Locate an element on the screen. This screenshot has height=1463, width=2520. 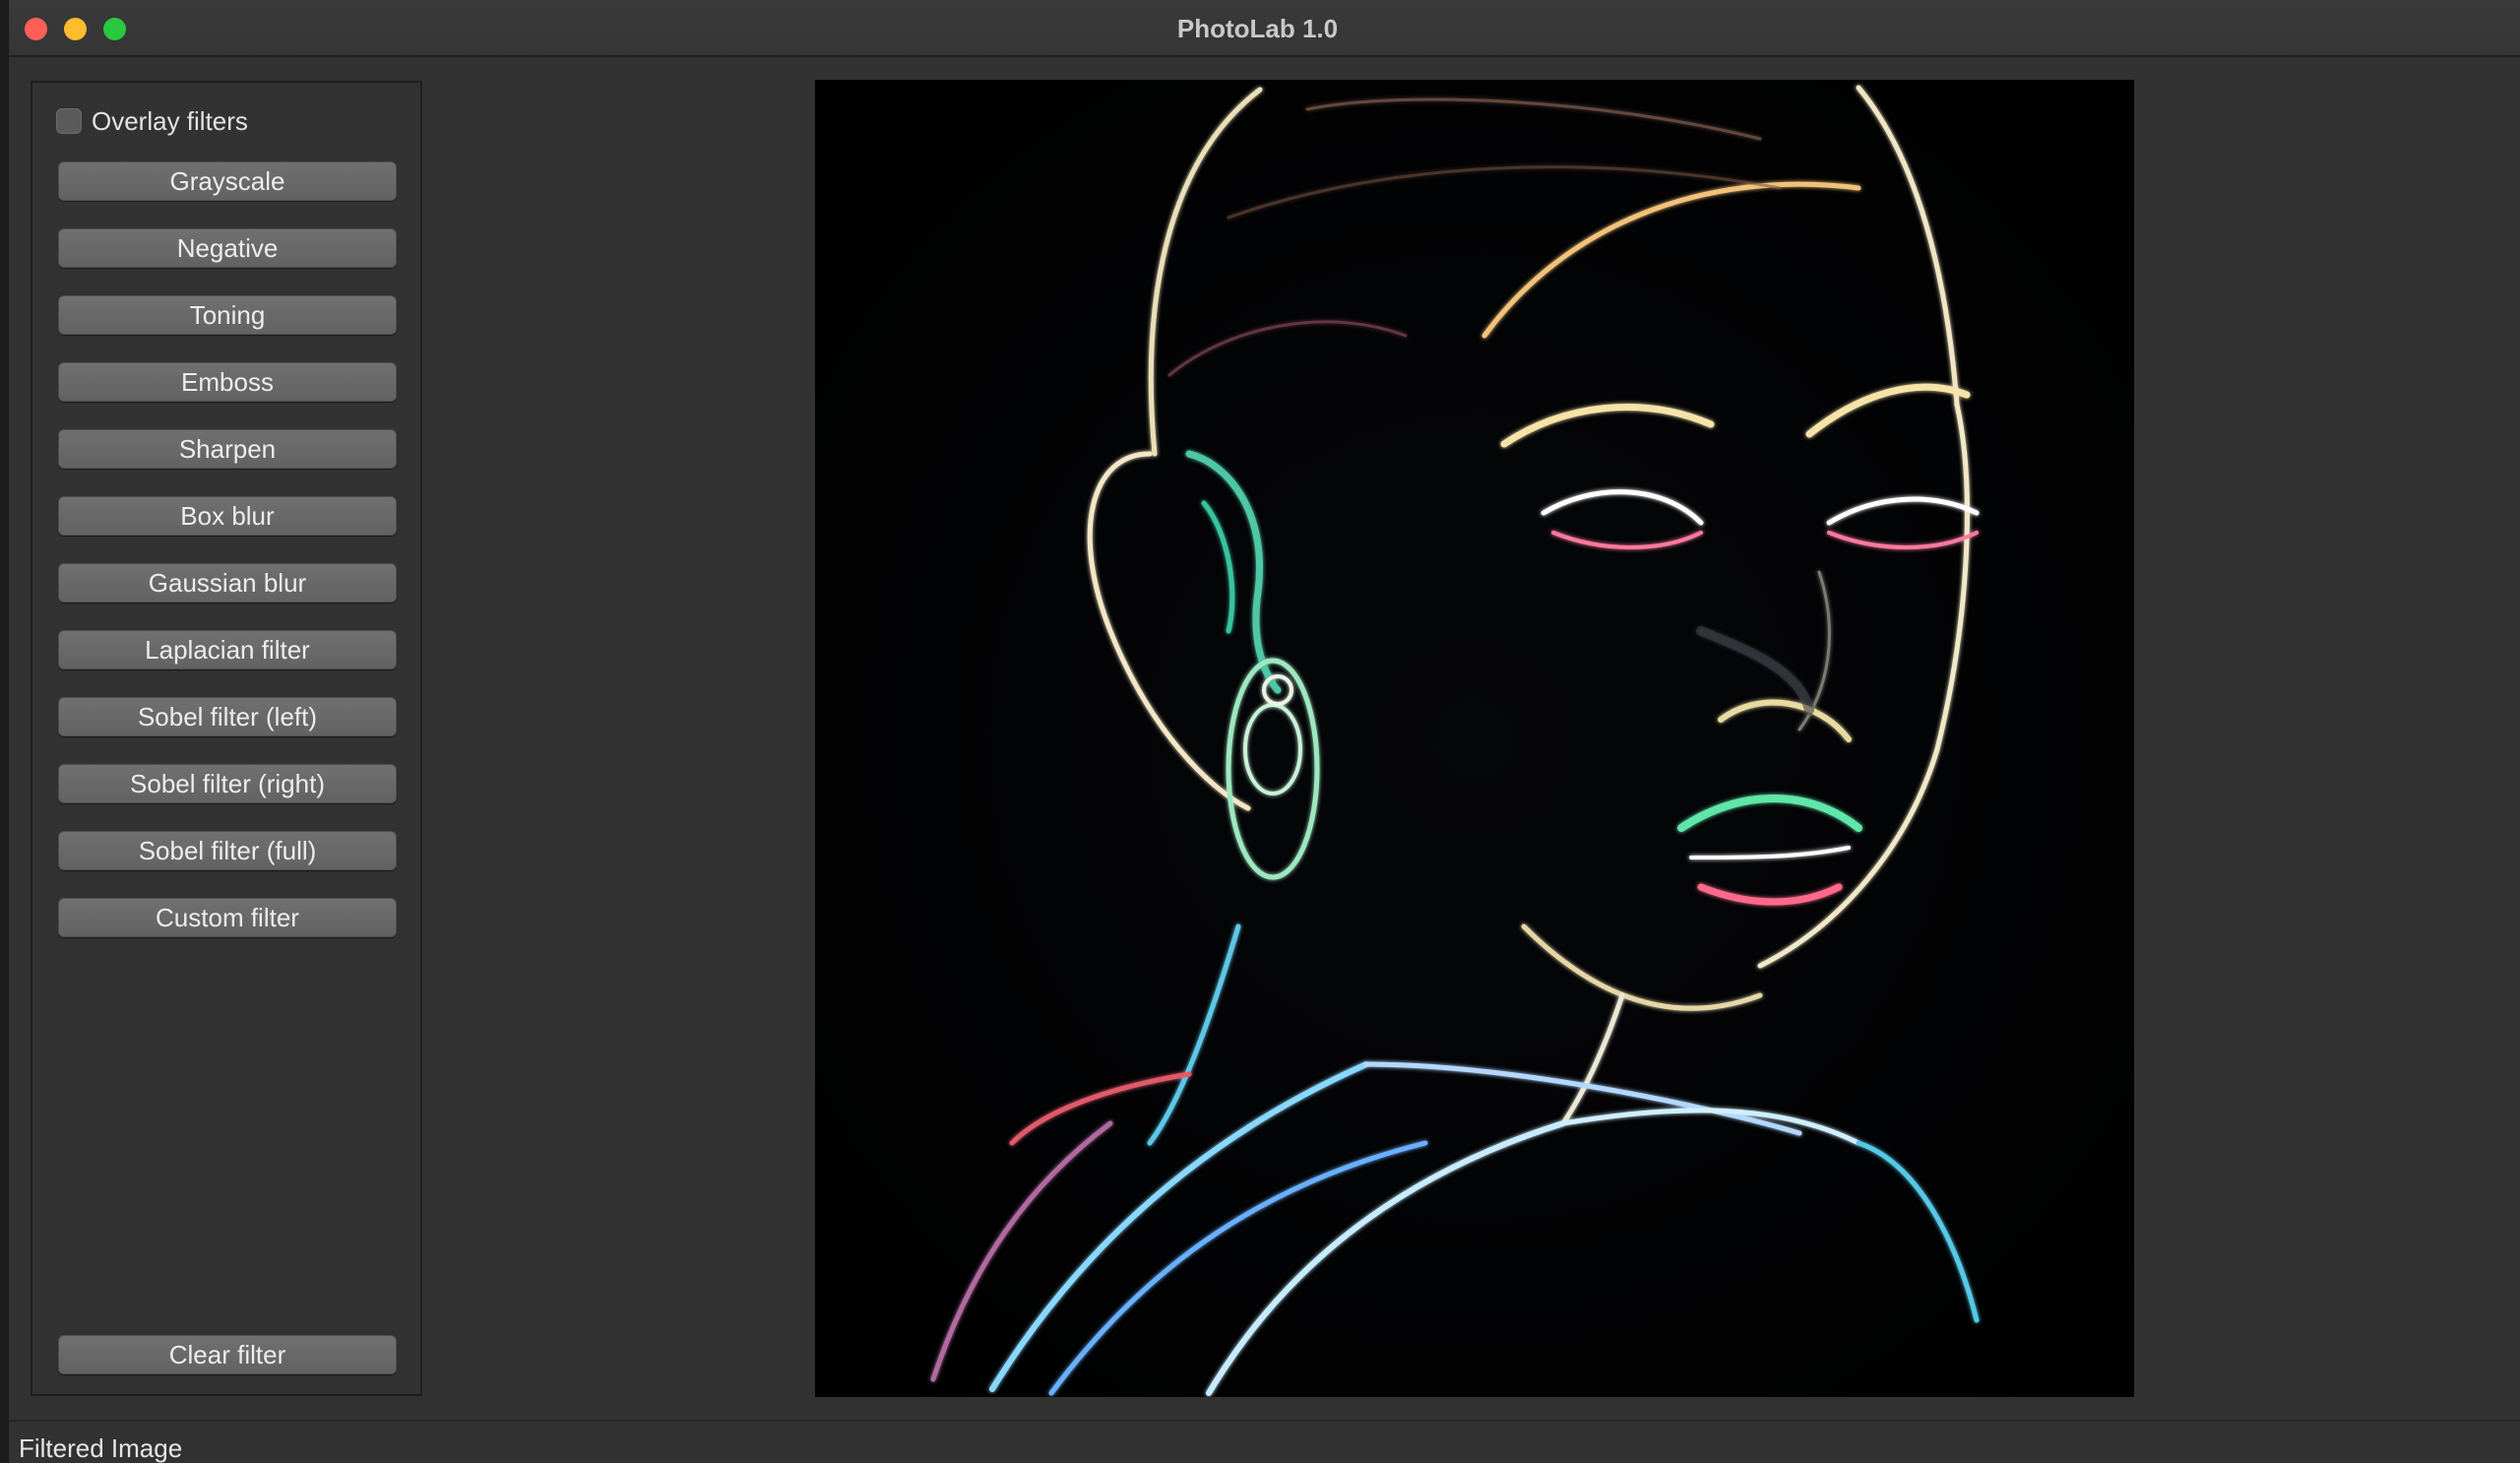
status-bar: Filtered Image is located at coordinates (1264, 1441).